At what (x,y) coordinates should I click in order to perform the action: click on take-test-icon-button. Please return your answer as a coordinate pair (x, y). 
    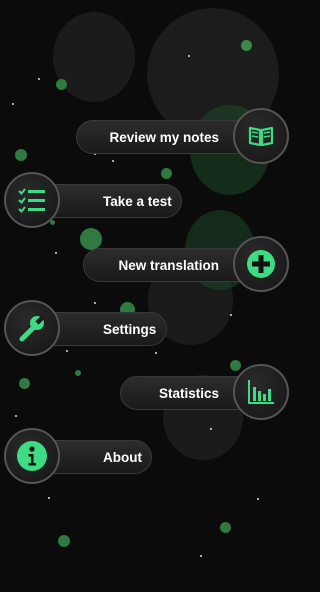
    Looking at the image, I should click on (32, 200).